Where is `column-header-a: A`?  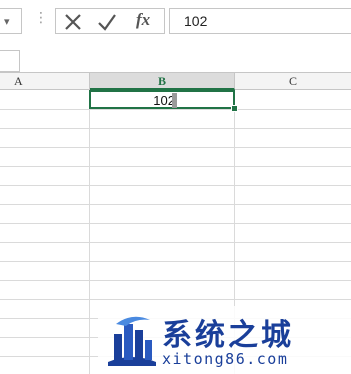 column-header-a: A is located at coordinates (45, 81).